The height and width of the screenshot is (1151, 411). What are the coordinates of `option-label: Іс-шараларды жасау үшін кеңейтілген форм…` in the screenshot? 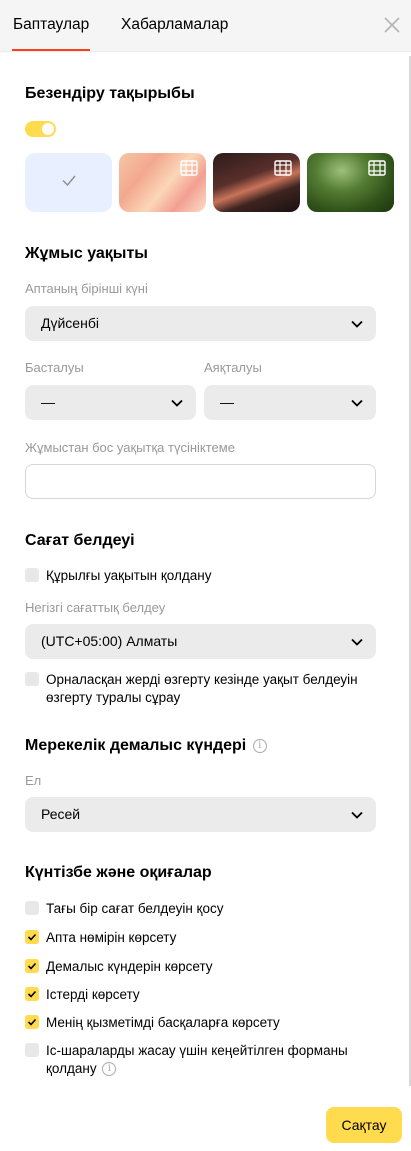 It's located at (197, 1059).